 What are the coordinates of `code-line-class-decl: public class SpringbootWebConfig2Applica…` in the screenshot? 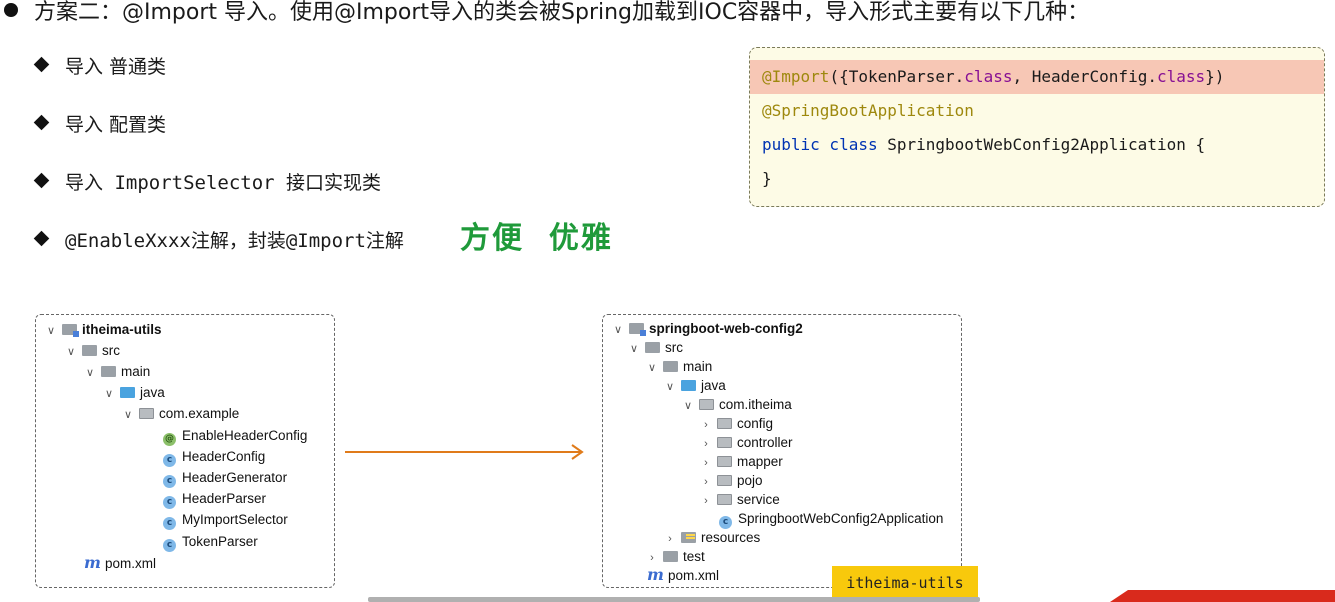 It's located at (984, 144).